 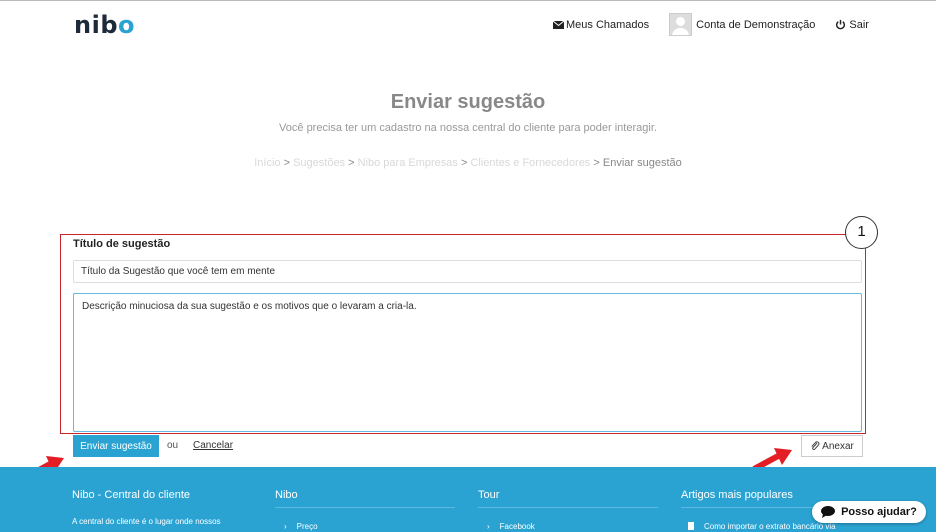 I want to click on footer-link: › Facebook, so click(x=511, y=526).